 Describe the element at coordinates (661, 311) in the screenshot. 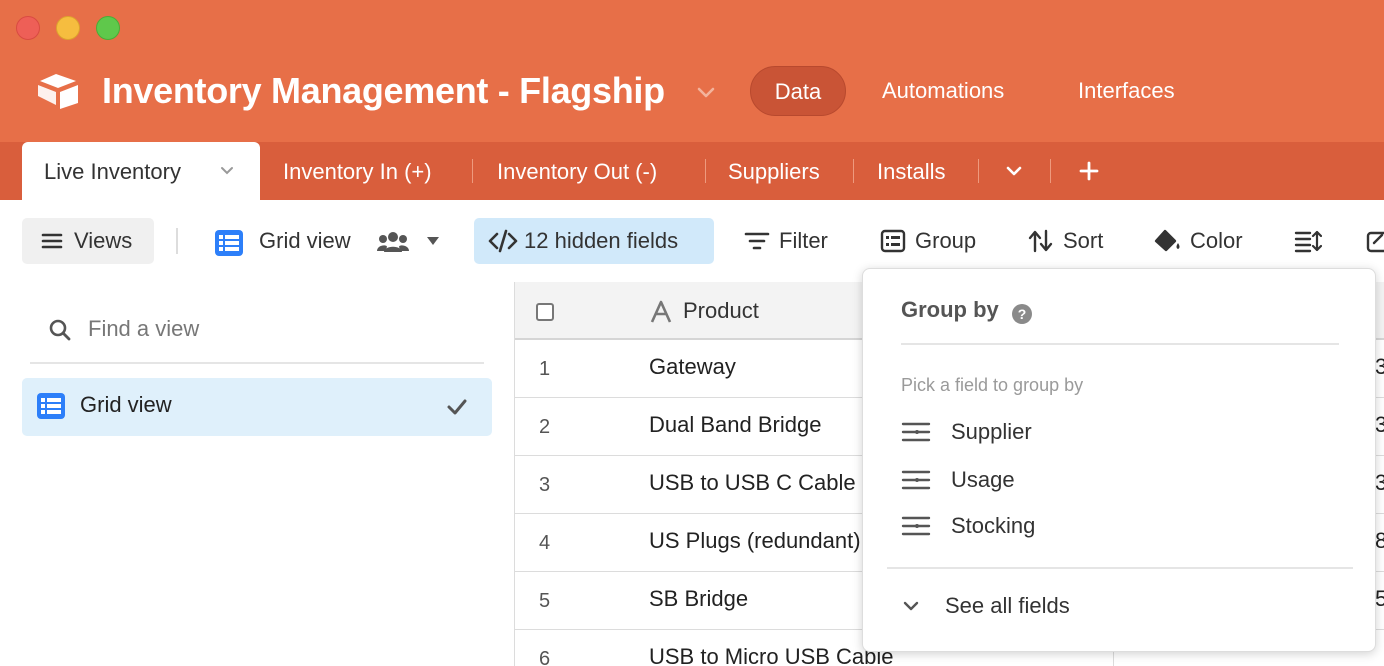

I see `text-field-icon` at that location.